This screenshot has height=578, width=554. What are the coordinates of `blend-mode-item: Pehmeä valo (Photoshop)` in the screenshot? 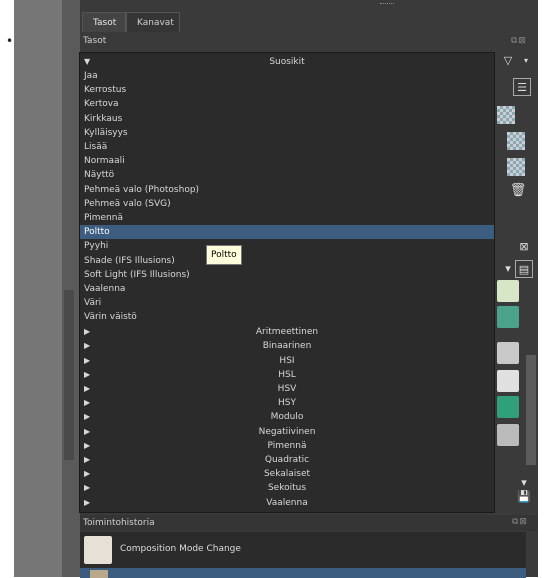 It's located at (287, 190).